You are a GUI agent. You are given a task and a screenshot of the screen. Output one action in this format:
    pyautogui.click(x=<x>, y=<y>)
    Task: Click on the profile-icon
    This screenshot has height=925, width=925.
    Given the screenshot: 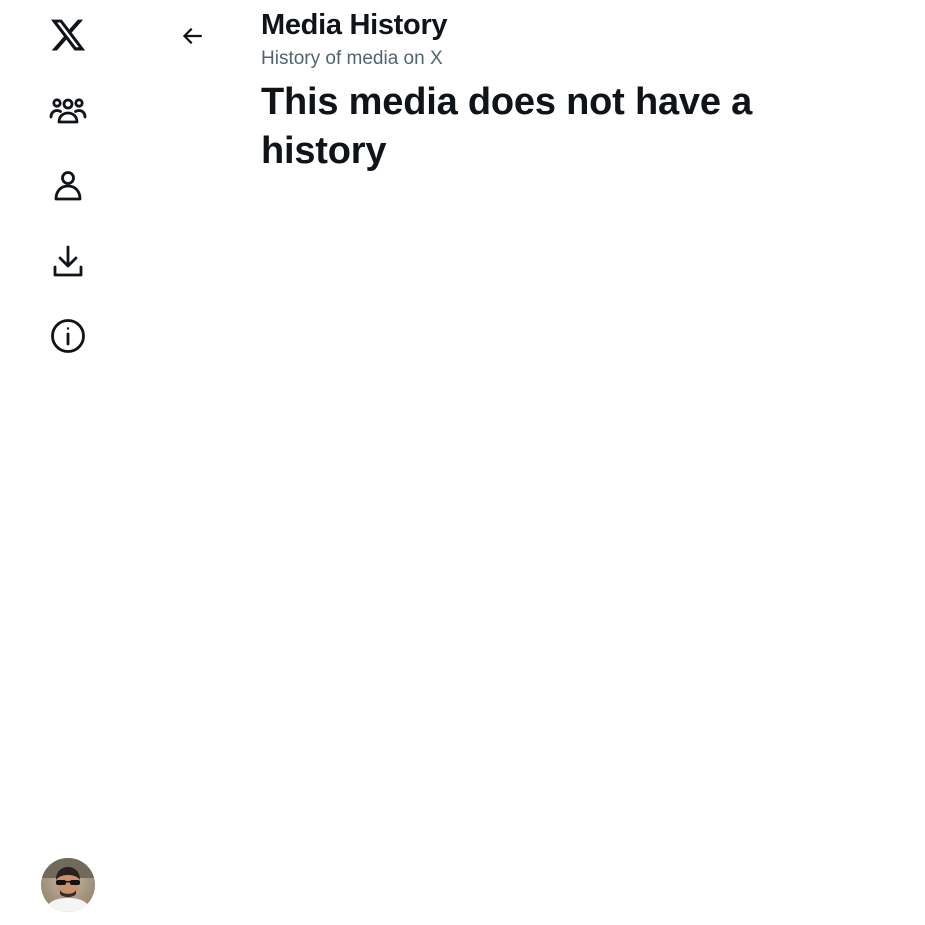 What is the action you would take?
    pyautogui.click(x=68, y=185)
    